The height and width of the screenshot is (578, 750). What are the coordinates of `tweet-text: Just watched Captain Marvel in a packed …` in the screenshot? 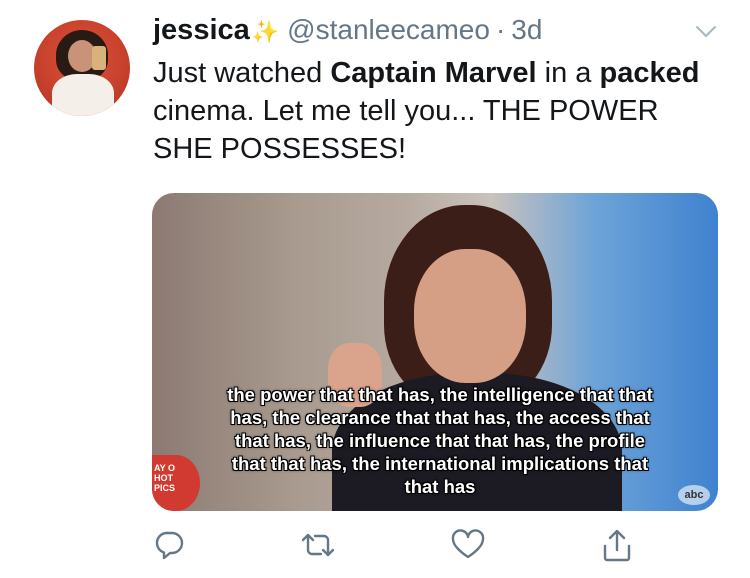 It's located at (433, 111).